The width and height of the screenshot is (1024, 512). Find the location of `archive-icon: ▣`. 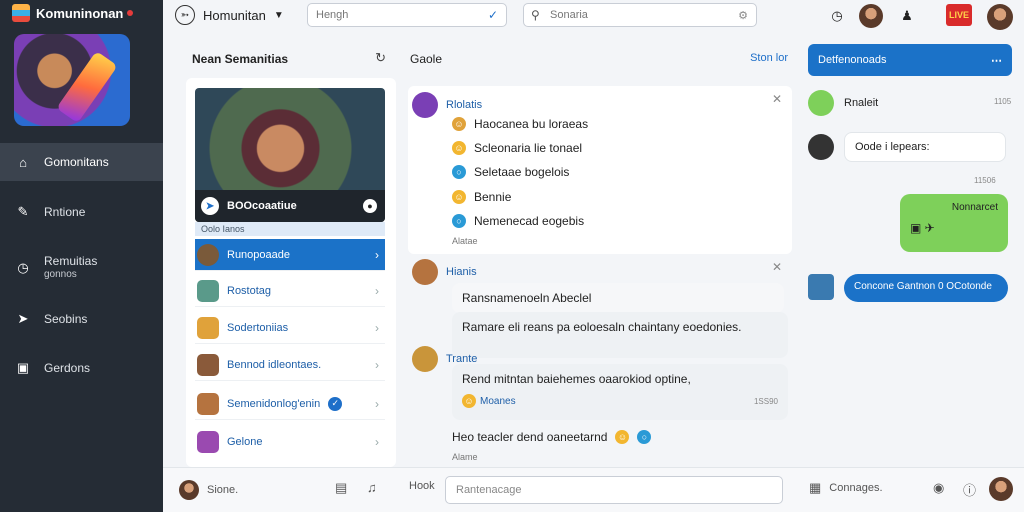

archive-icon: ▣ is located at coordinates (23, 367).